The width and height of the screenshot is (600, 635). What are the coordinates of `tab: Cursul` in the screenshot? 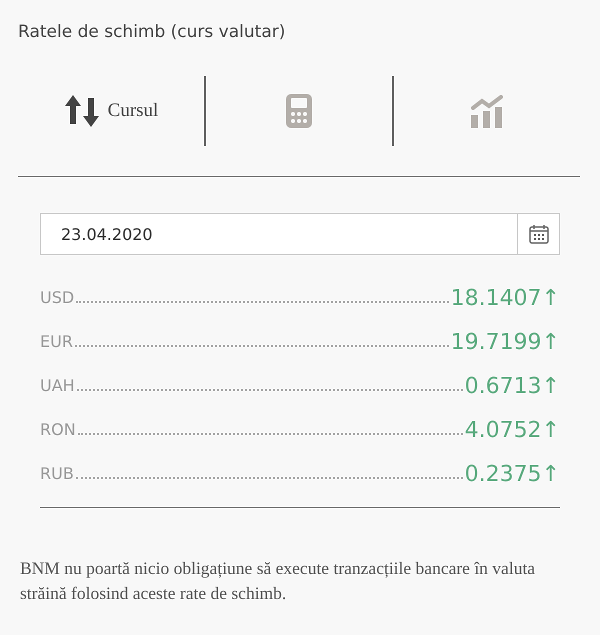 It's located at (111, 111).